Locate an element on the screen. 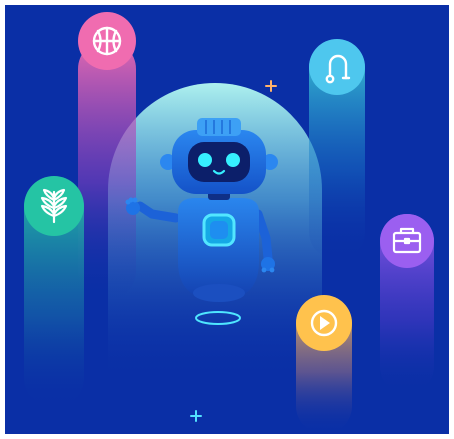 The width and height of the screenshot is (454, 439). pillar-stethoscope is located at coordinates (337, 149).